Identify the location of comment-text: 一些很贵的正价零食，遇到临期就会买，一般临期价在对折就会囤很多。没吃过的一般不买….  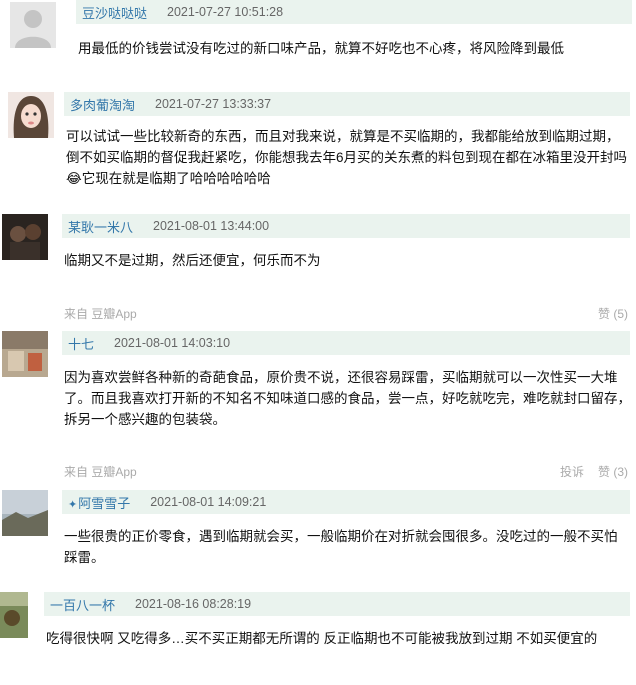
(341, 547).